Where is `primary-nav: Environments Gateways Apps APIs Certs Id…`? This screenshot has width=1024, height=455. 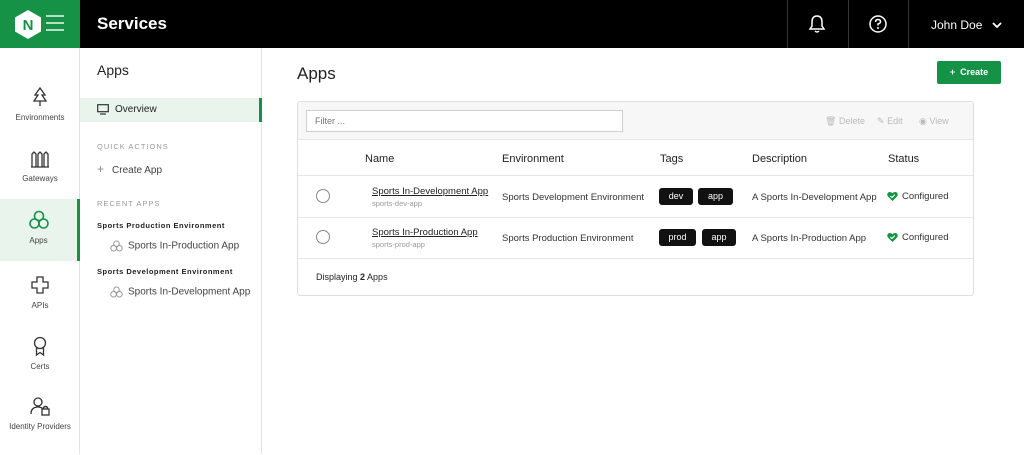 primary-nav: Environments Gateways Apps APIs Certs Id… is located at coordinates (40, 251).